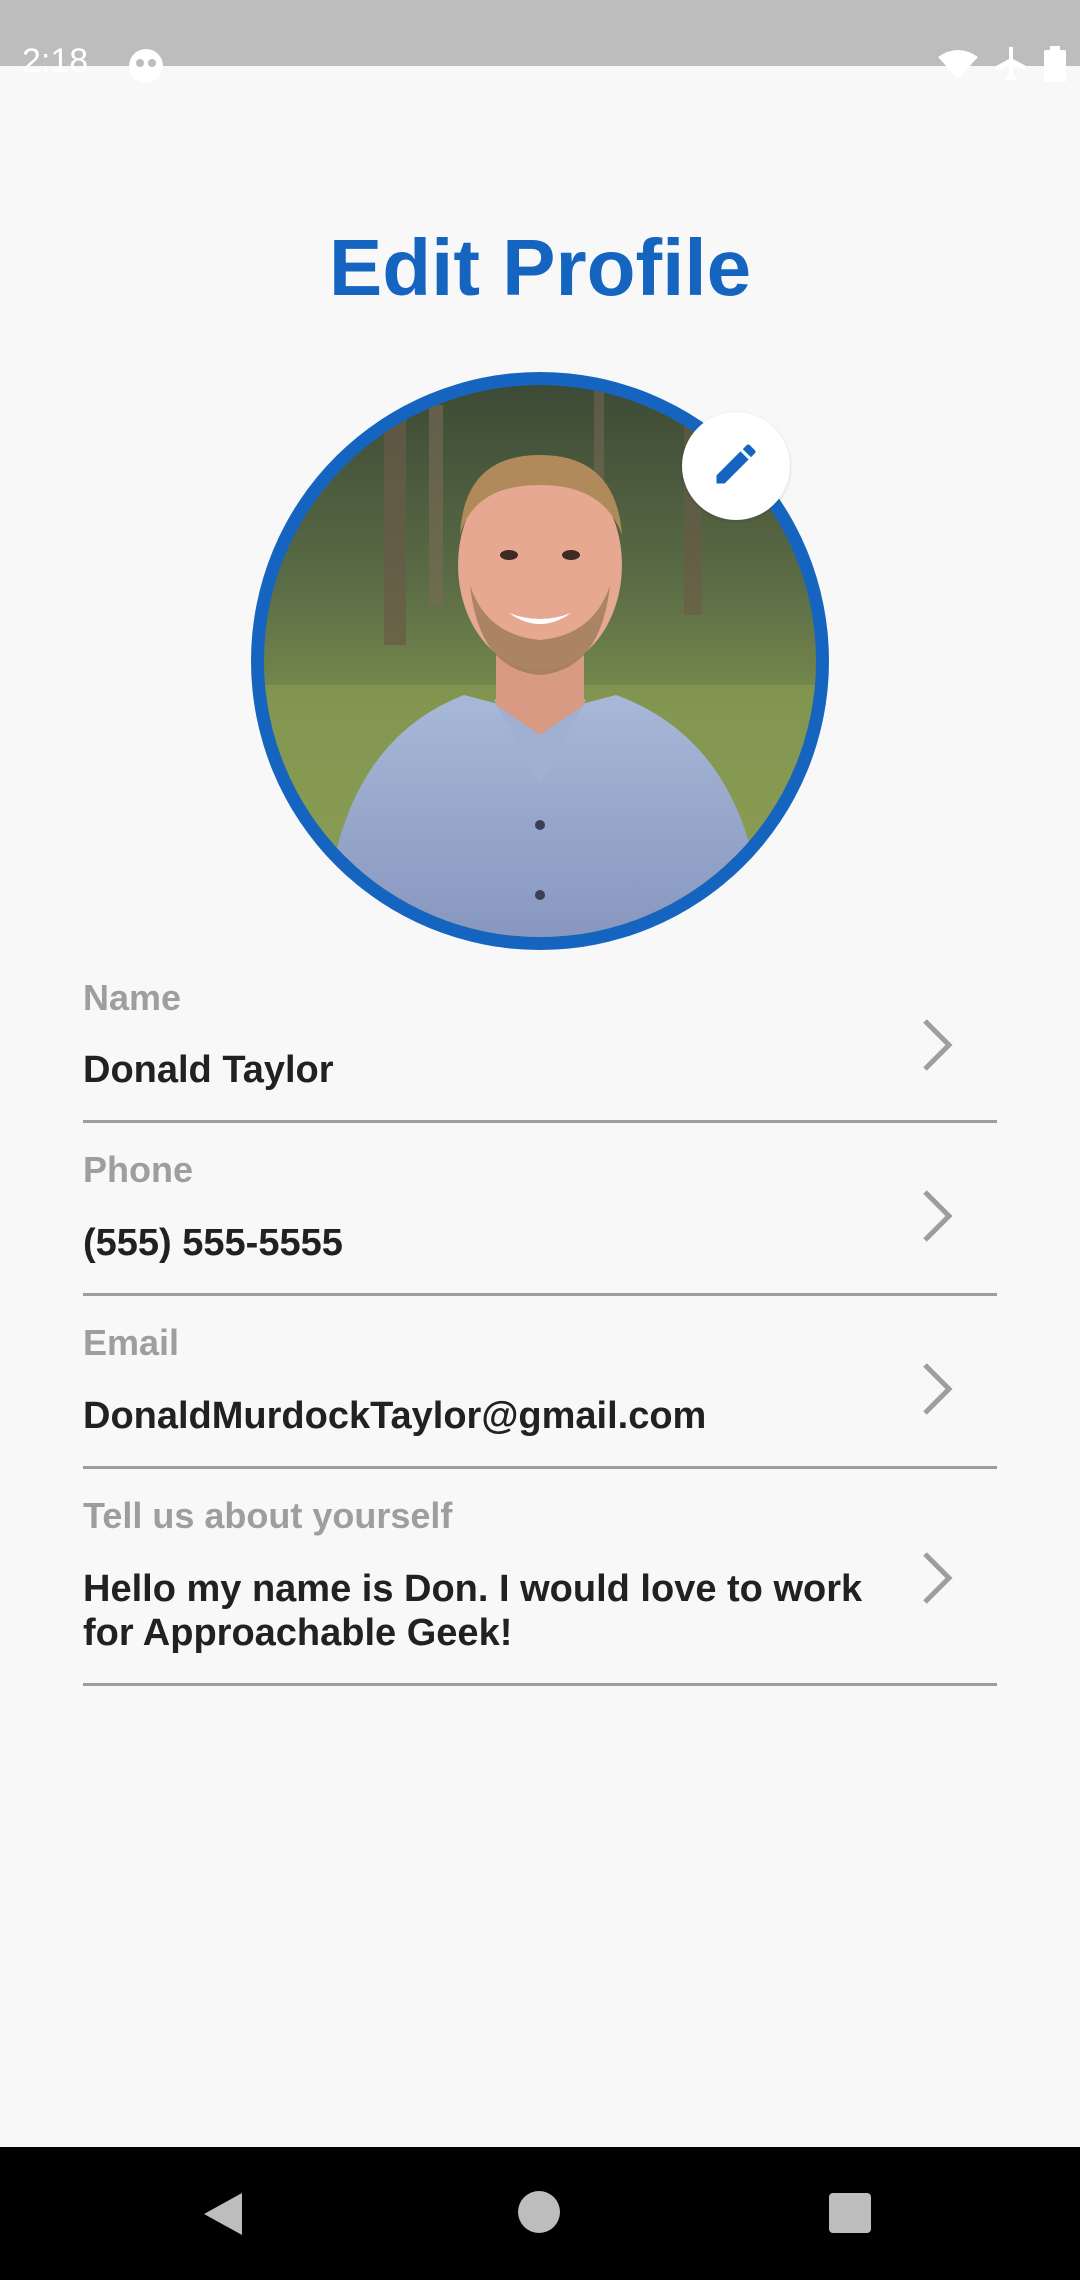 The height and width of the screenshot is (2280, 1080). Describe the element at coordinates (850, 2213) in the screenshot. I see `recents-icon` at that location.